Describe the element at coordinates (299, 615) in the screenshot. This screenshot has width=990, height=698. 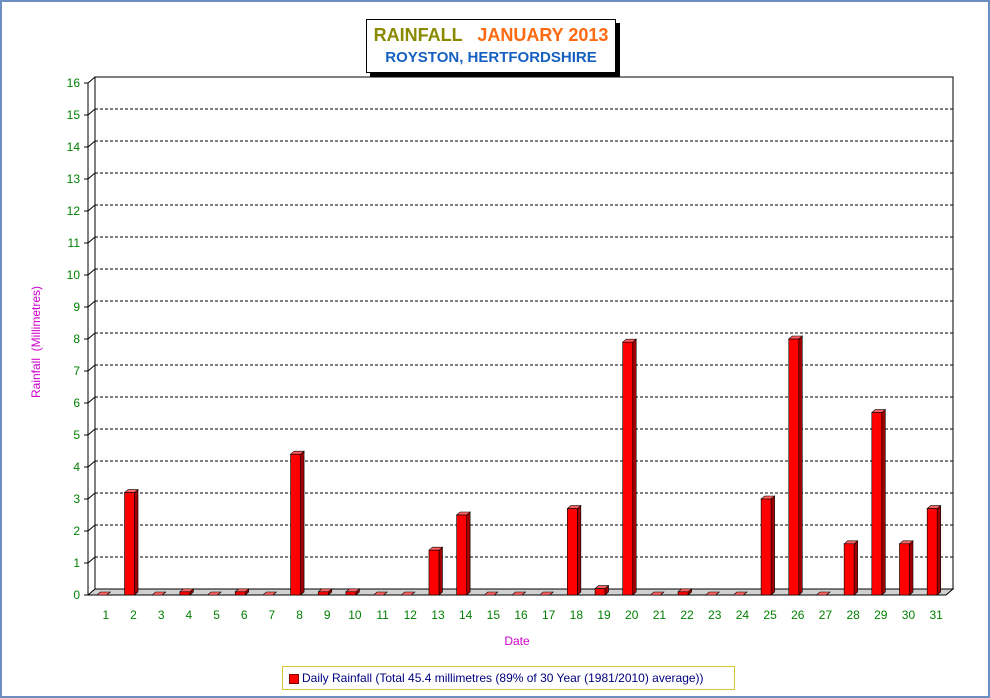
I see `x-tick-label: 8` at that location.